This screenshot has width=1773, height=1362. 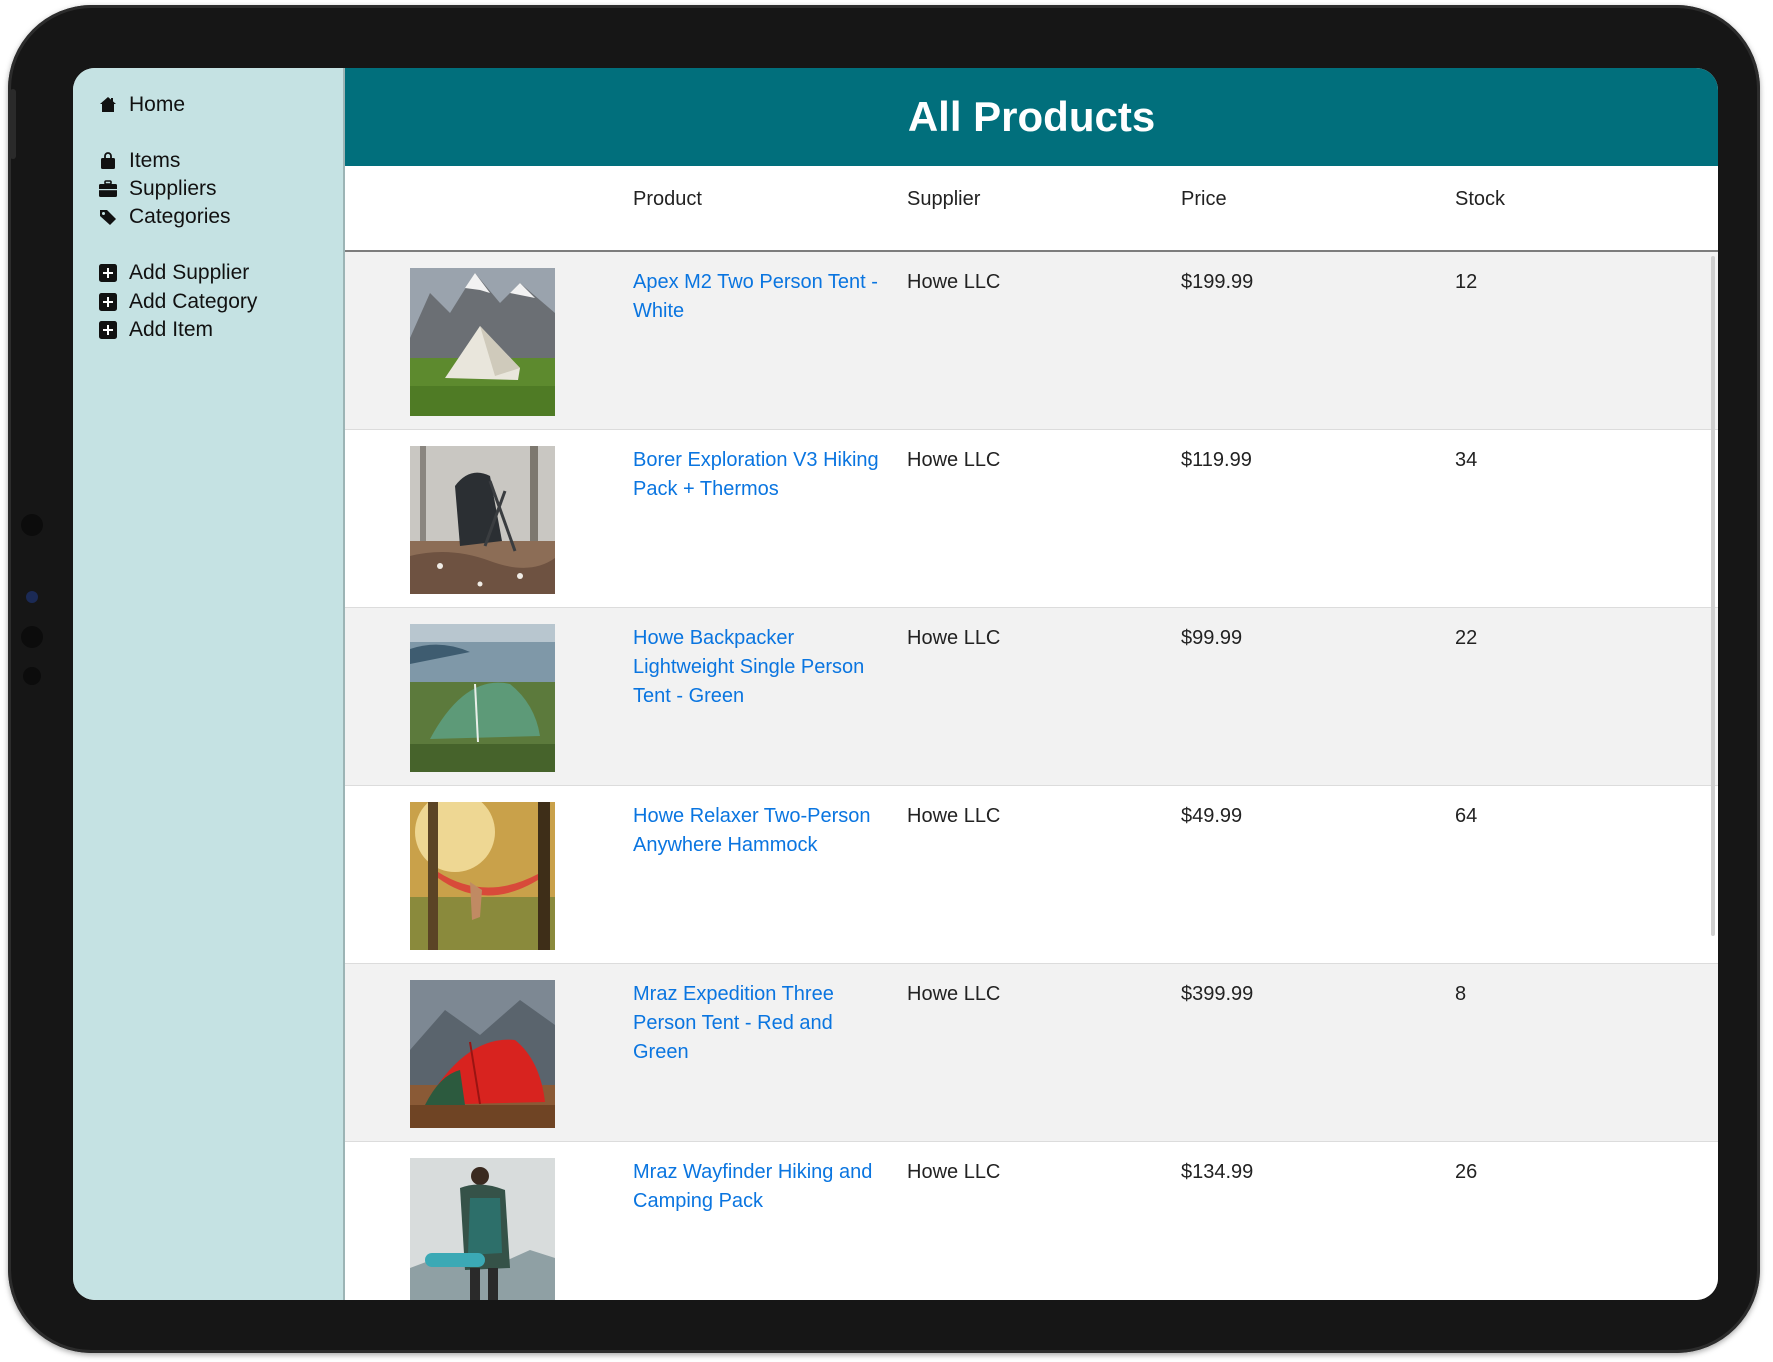 What do you see at coordinates (482, 520) in the screenshot?
I see `product-image-hiking-pack` at bounding box center [482, 520].